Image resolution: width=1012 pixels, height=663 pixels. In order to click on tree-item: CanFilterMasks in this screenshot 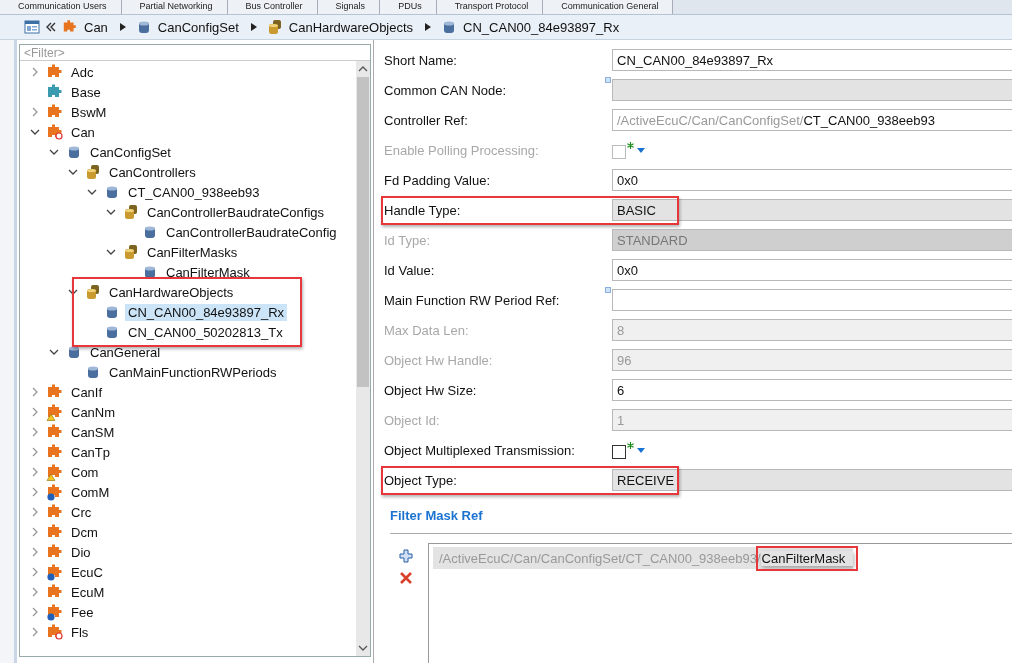, I will do `click(192, 252)`.